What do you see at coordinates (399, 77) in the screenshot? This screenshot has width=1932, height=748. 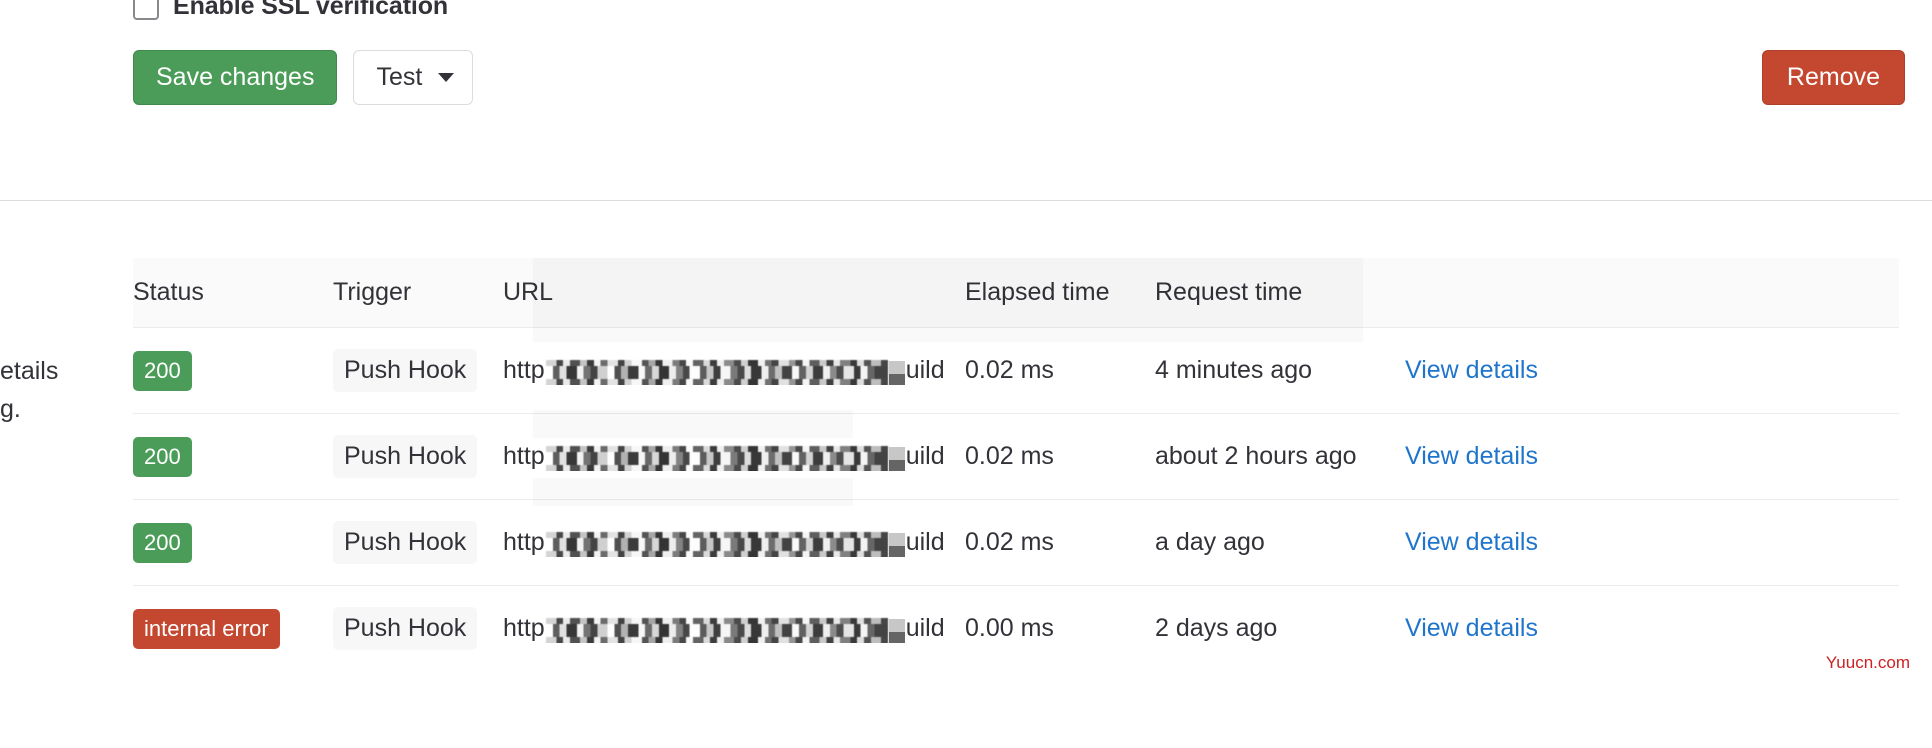 I see `test-dropdown-label: Test` at bounding box center [399, 77].